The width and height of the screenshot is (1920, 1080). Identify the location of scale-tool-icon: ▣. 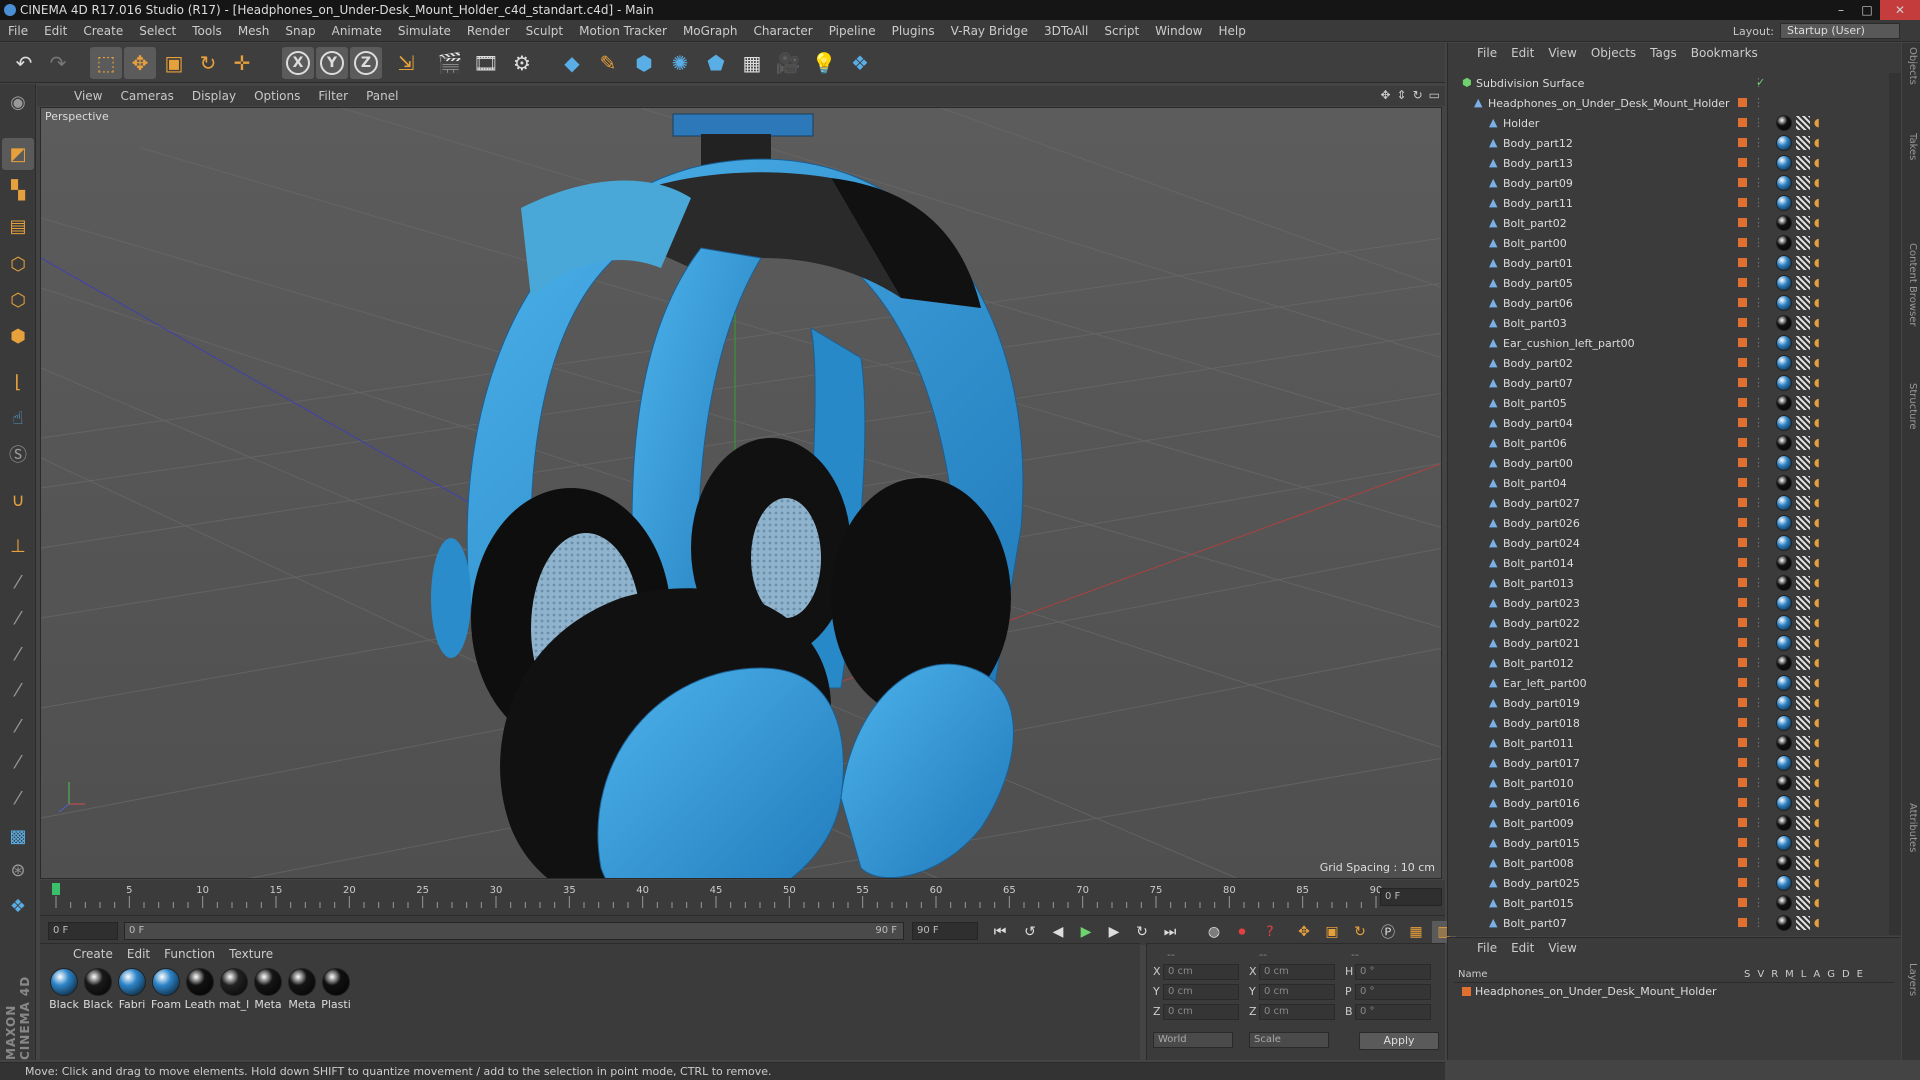
(174, 63).